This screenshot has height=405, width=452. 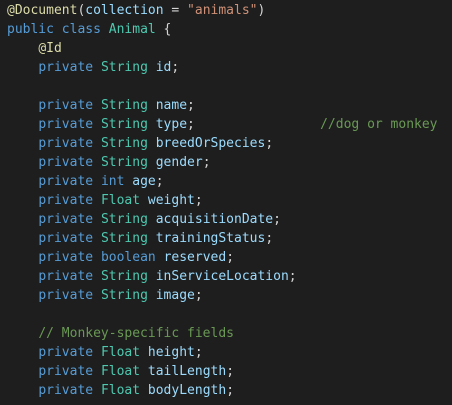 What do you see at coordinates (226, 105) in the screenshot?
I see `code-line: private String name;` at bounding box center [226, 105].